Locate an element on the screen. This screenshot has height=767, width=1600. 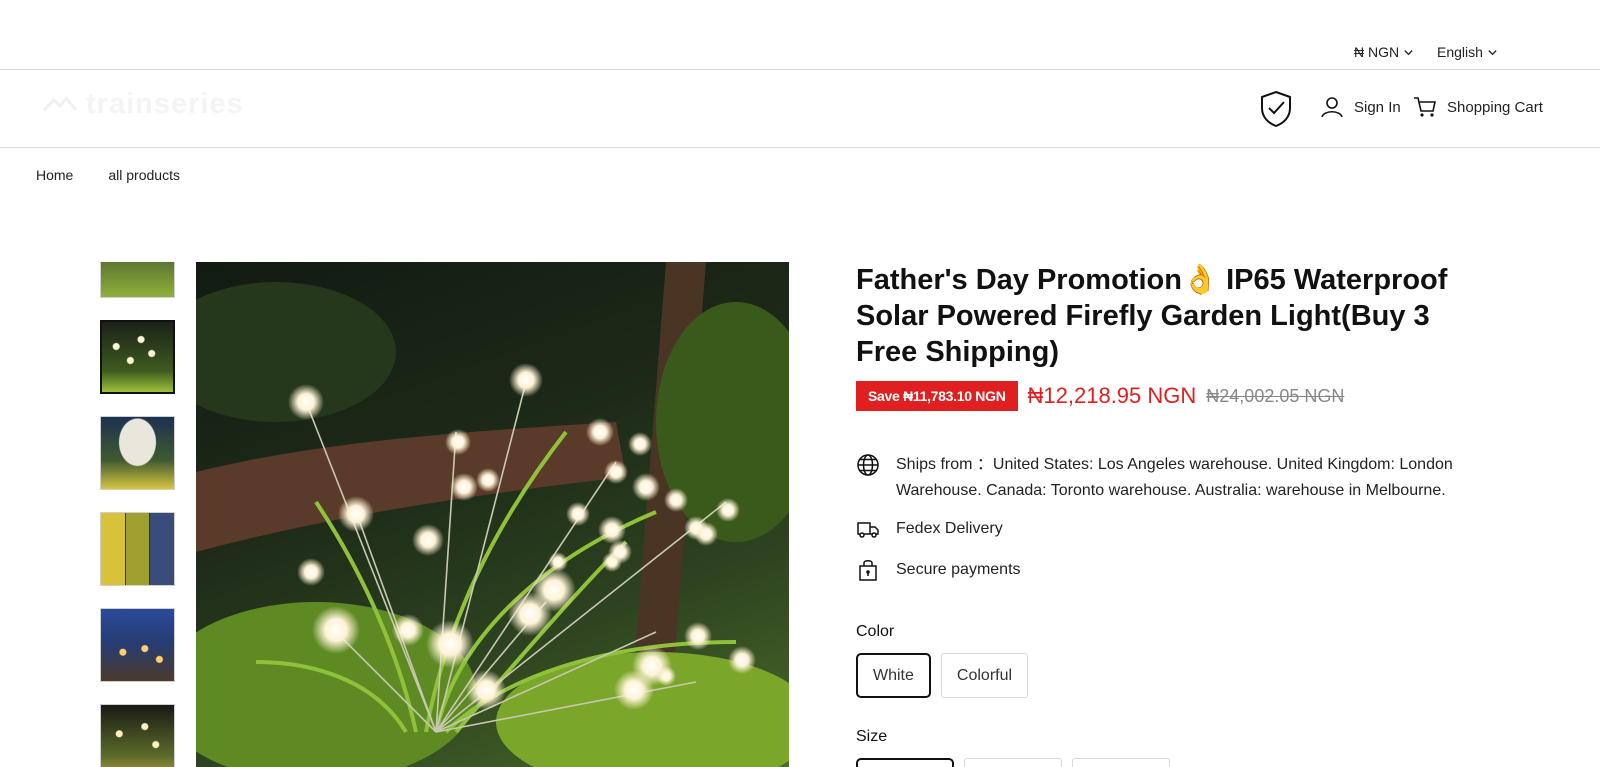
language-label: English is located at coordinates (1460, 52).